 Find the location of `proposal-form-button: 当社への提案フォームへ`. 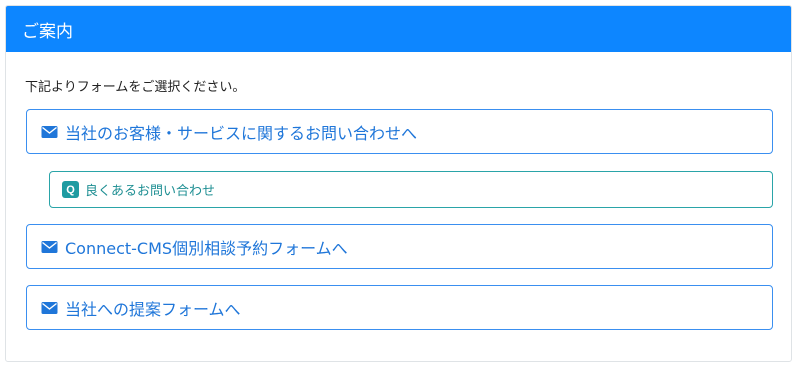

proposal-form-button: 当社への提案フォームへ is located at coordinates (399, 307).